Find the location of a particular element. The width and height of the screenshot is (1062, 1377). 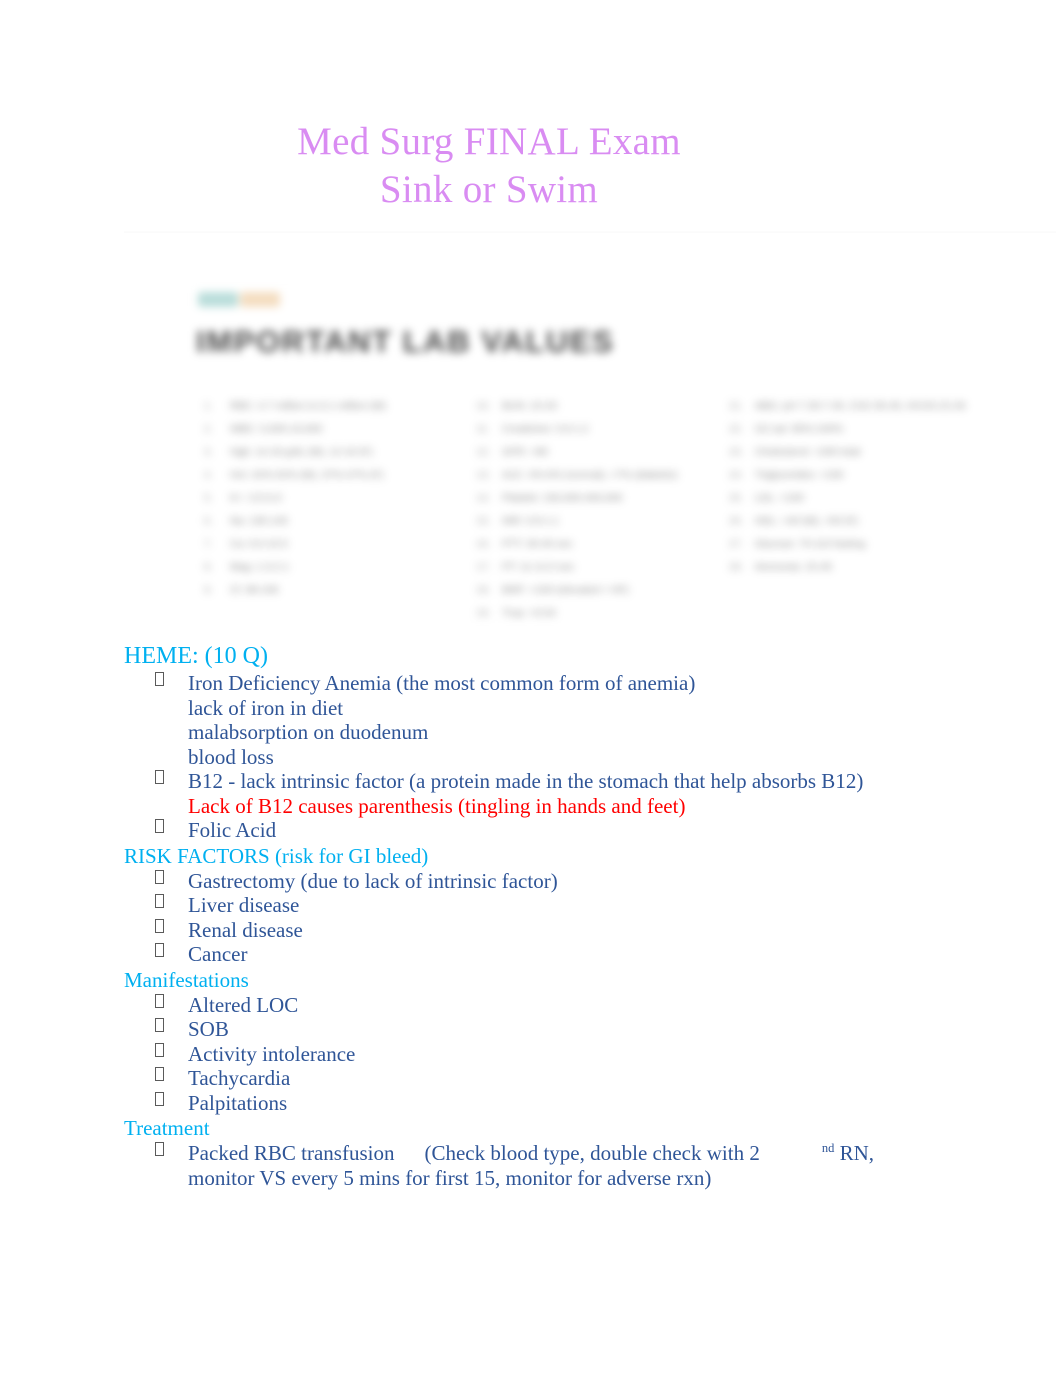

section-heading-manifestations: Manifestations is located at coordinates (186, 979).